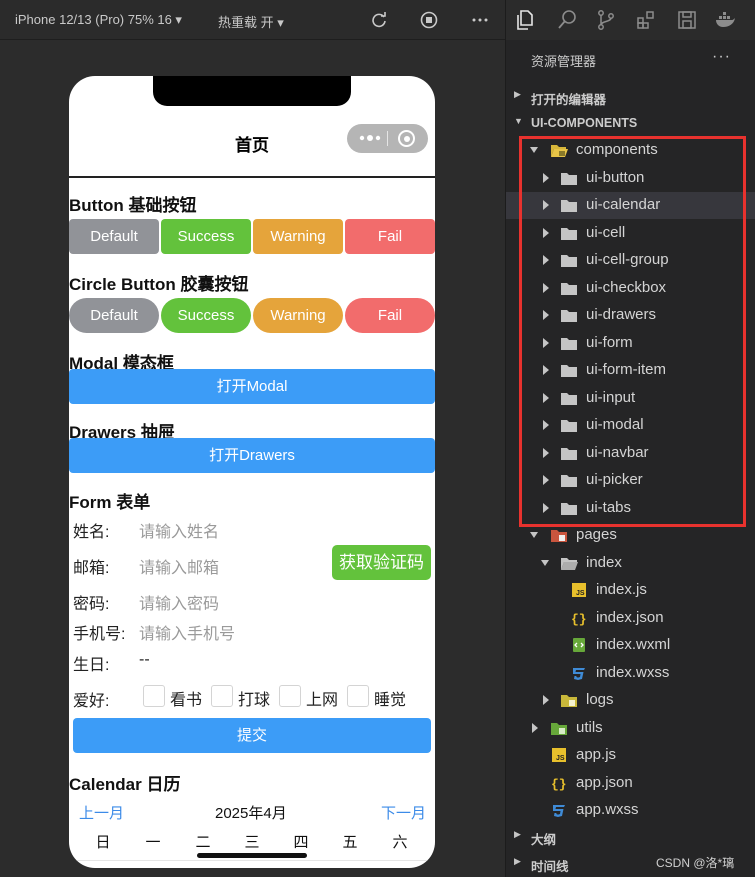 The image size is (755, 877). What do you see at coordinates (403, 812) in the screenshot?
I see `next-month-button: 下一月` at bounding box center [403, 812].